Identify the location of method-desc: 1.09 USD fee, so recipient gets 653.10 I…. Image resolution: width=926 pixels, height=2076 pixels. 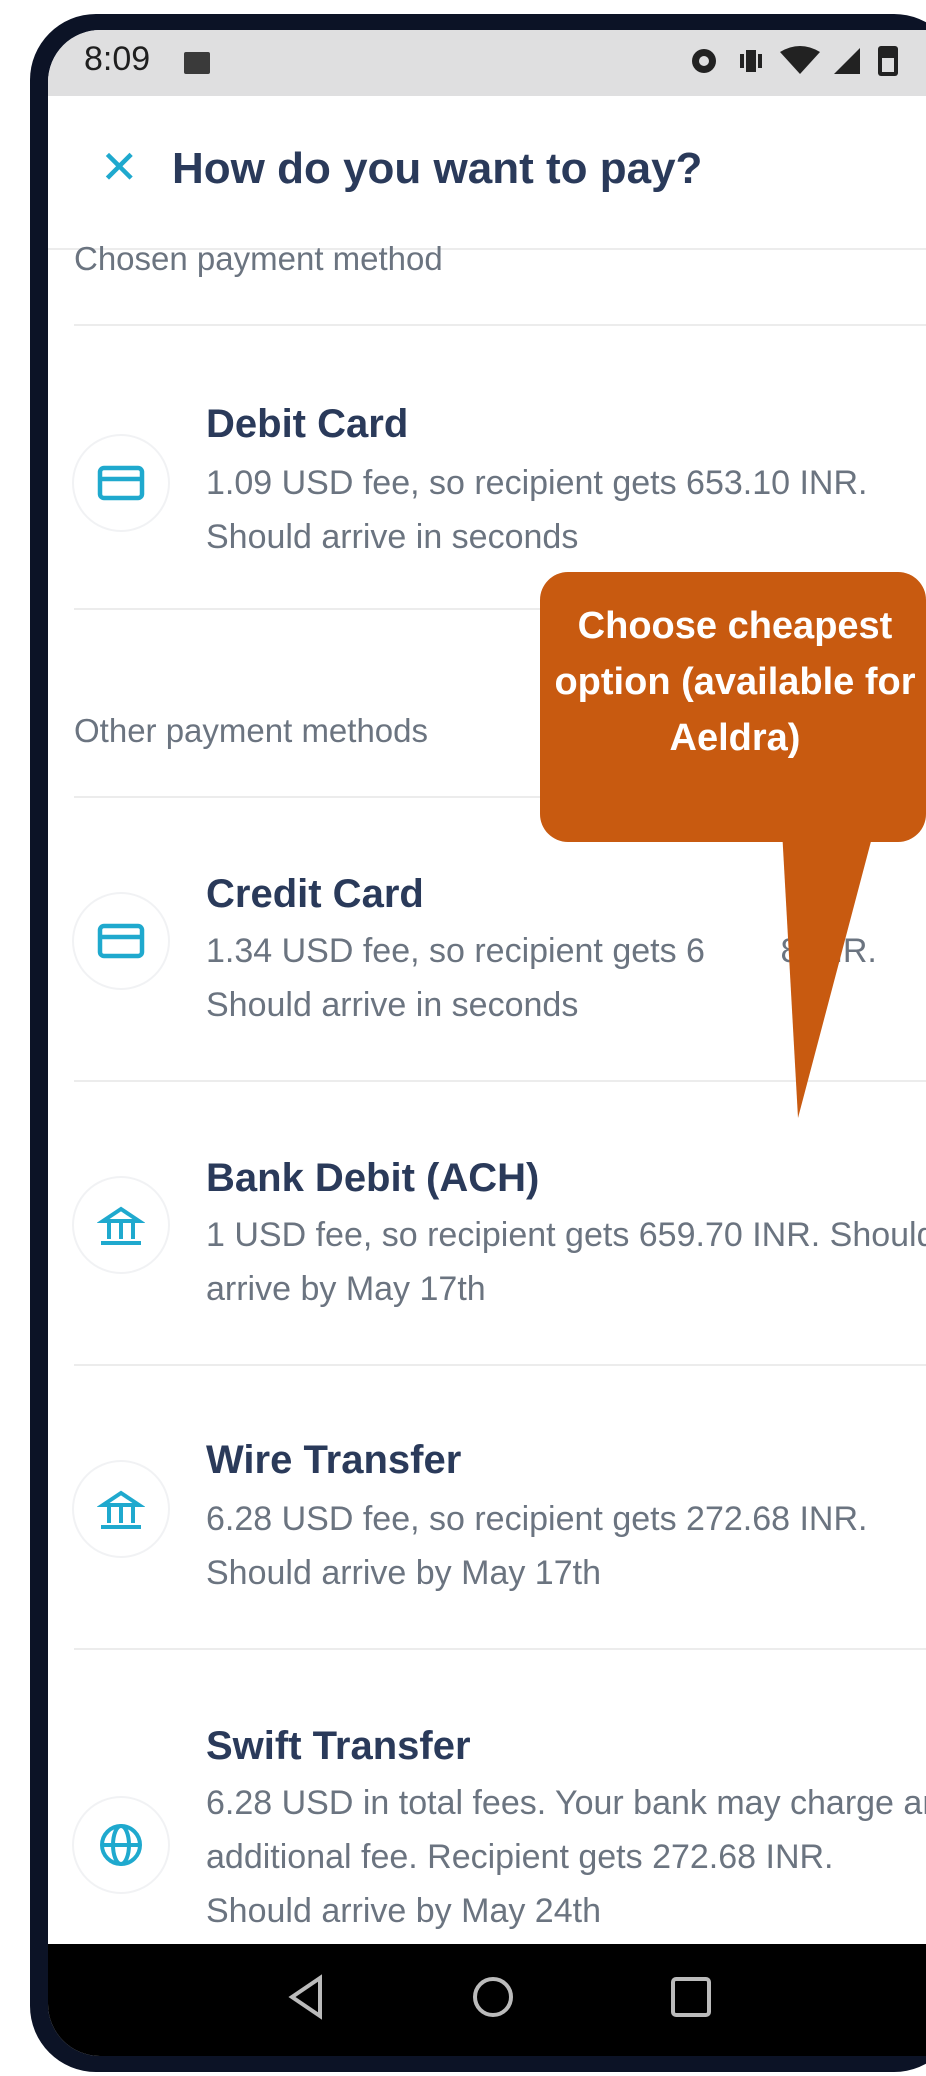
(537, 510).